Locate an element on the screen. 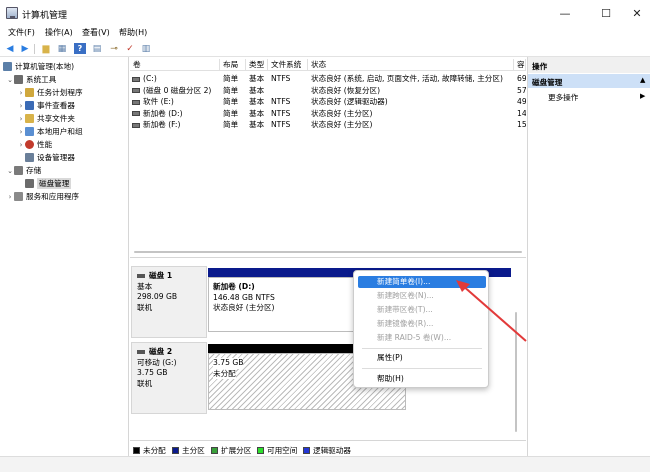 Image resolution: width=650 pixels, height=472 pixels. maximize-button: ☐ is located at coordinates (606, 13).